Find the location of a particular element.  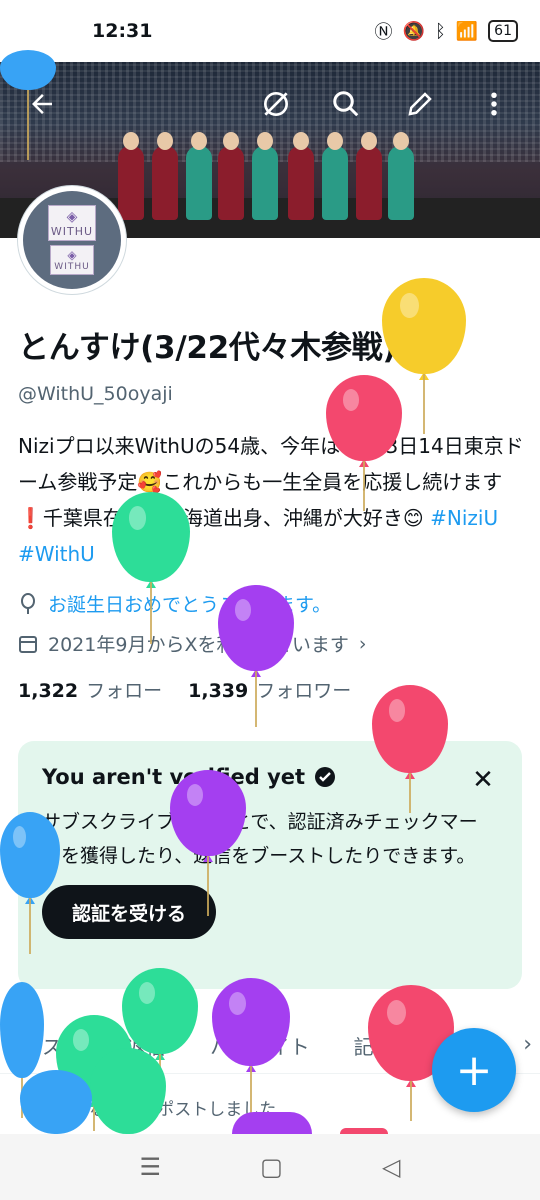

avatar-image: ◈ WITHU ◈ WITHU is located at coordinates (72, 240).